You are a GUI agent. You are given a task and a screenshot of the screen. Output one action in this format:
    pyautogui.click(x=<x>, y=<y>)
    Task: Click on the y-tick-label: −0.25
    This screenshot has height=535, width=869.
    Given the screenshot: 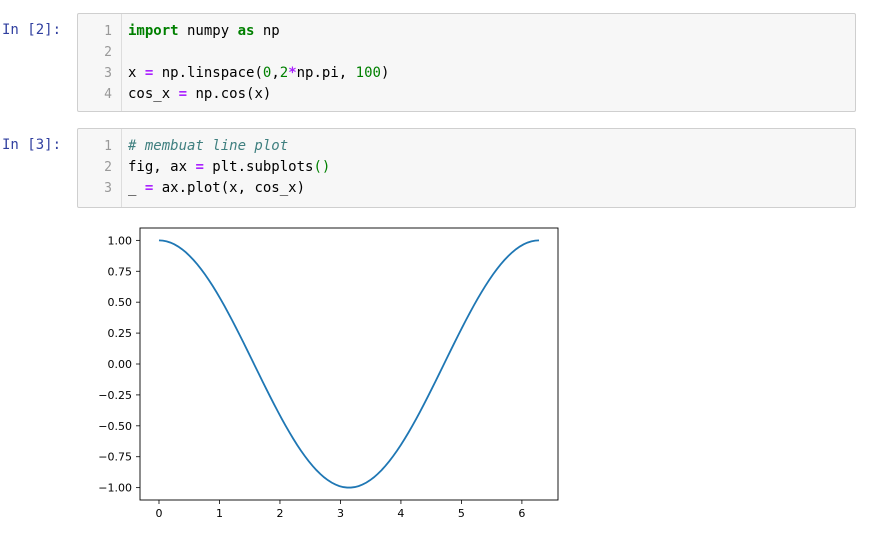 What is the action you would take?
    pyautogui.click(x=115, y=395)
    